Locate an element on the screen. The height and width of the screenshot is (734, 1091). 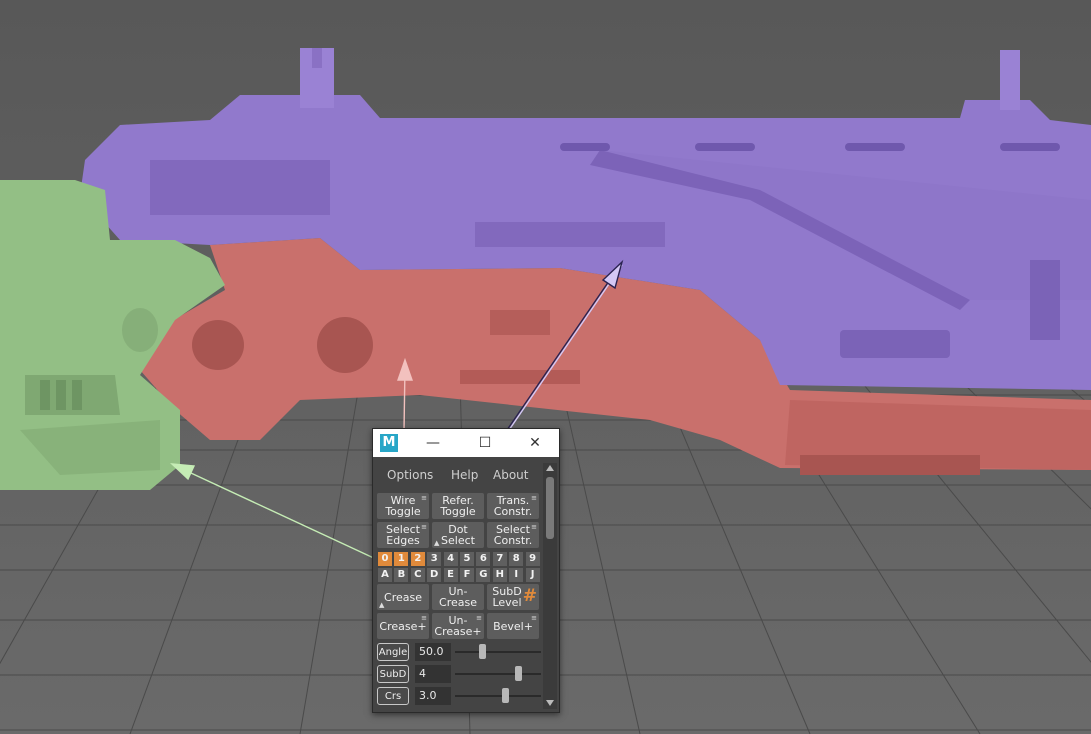
crs-input: 3.0 is located at coordinates (433, 696).